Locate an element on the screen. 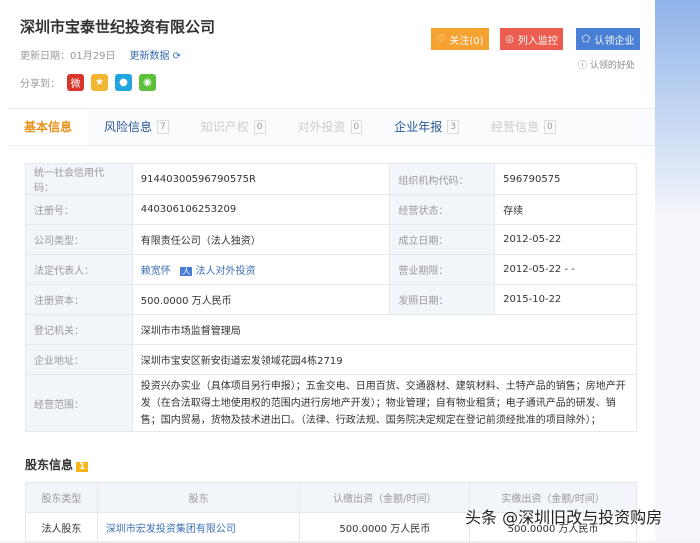 The height and width of the screenshot is (543, 700). tab-investment: 对外投资 0 is located at coordinates (330, 127).